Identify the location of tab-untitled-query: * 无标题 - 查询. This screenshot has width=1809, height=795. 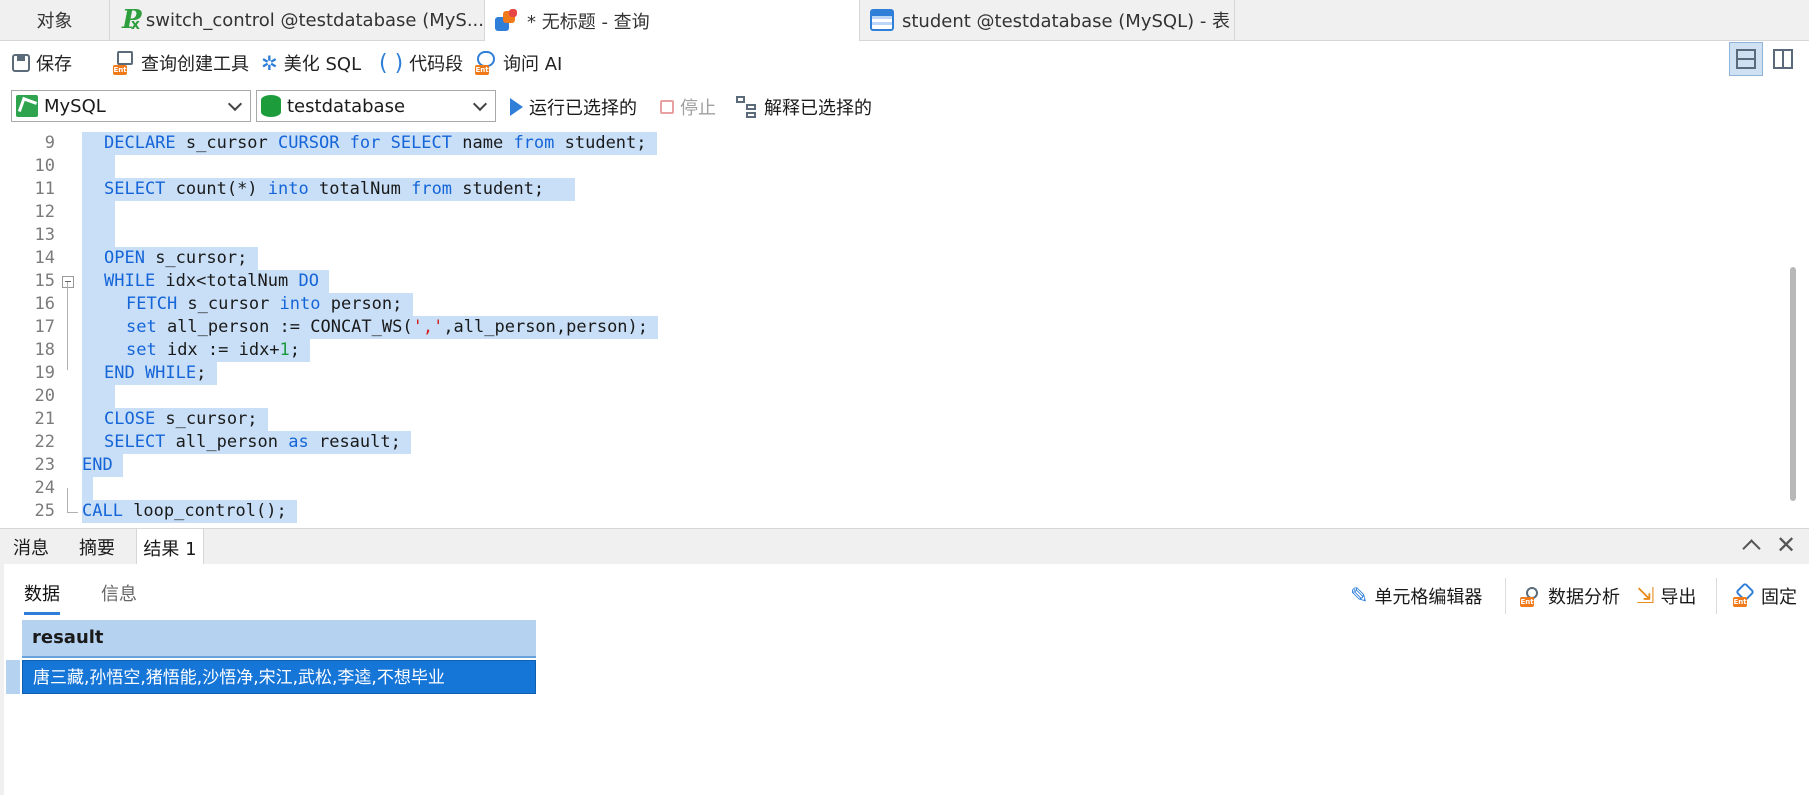
(672, 20).